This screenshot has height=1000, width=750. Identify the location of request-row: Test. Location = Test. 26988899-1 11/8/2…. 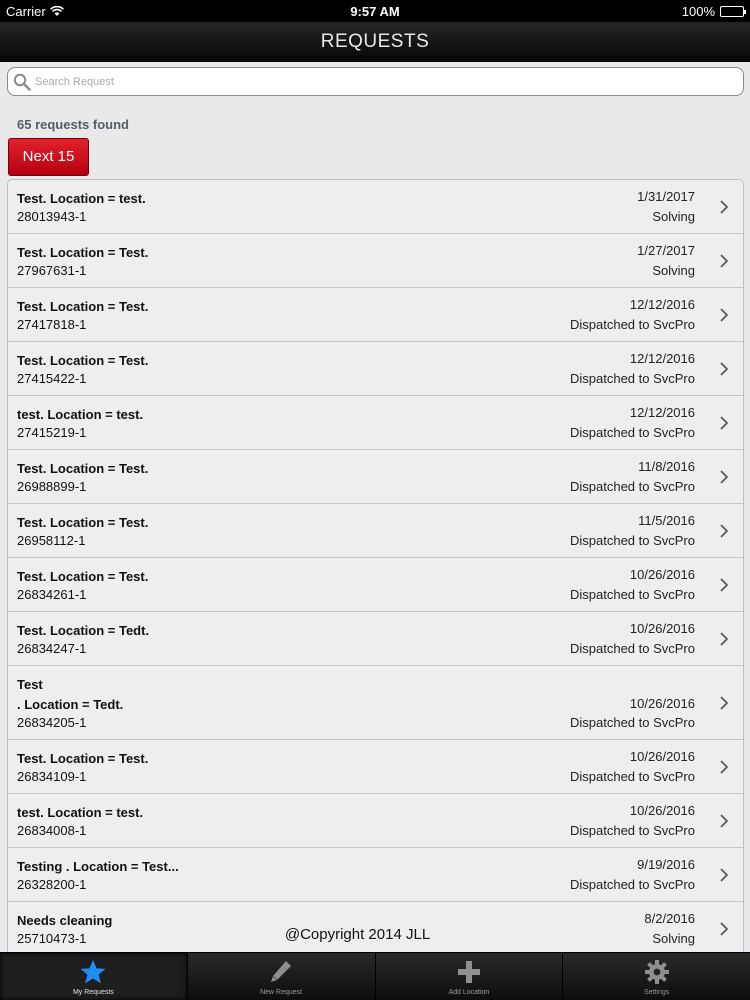
(375, 477).